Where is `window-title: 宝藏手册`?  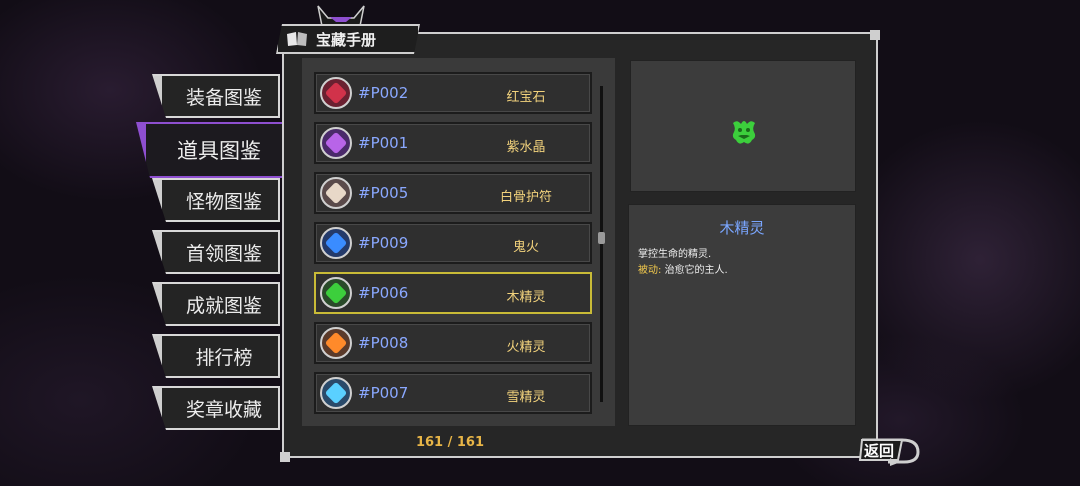
window-title: 宝藏手册 is located at coordinates (346, 39).